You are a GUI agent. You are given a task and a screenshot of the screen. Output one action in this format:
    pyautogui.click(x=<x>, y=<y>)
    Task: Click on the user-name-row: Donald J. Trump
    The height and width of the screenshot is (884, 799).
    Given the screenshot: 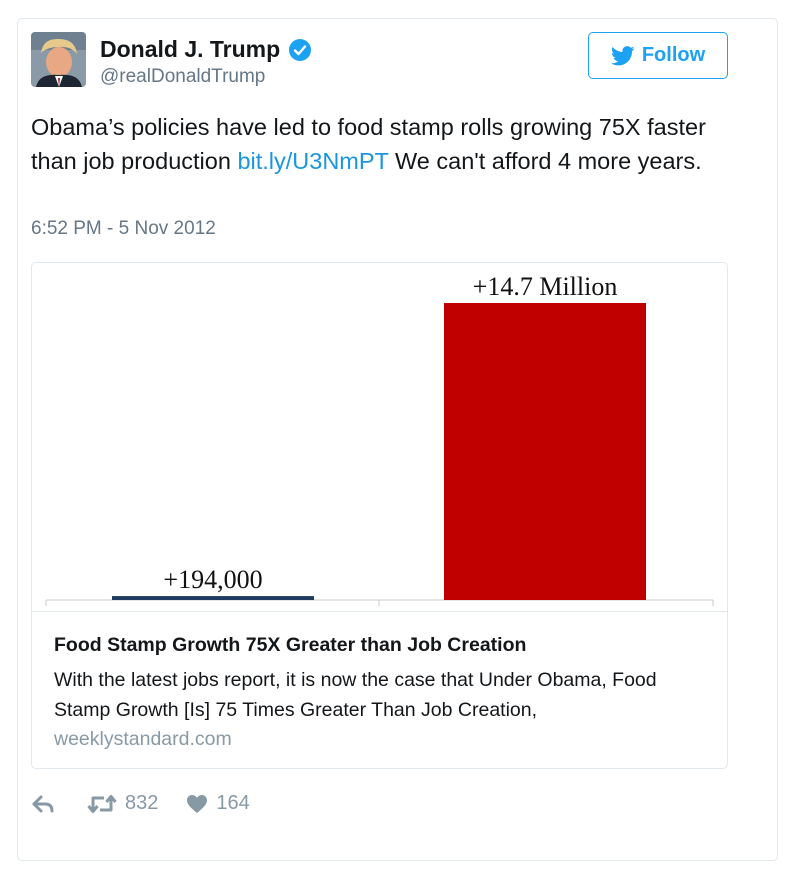 What is the action you would take?
    pyautogui.click(x=206, y=49)
    